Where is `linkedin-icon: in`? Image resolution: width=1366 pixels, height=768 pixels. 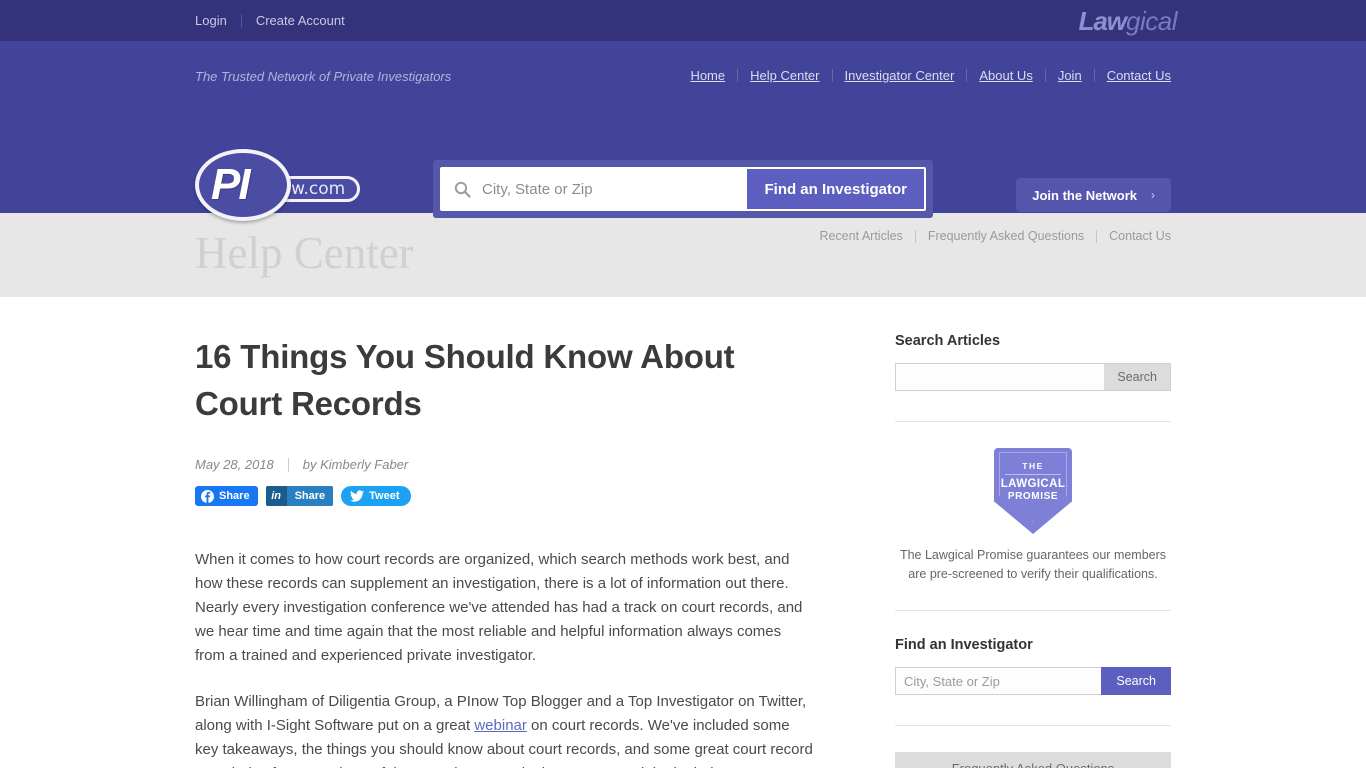
linkedin-icon: in is located at coordinates (276, 496).